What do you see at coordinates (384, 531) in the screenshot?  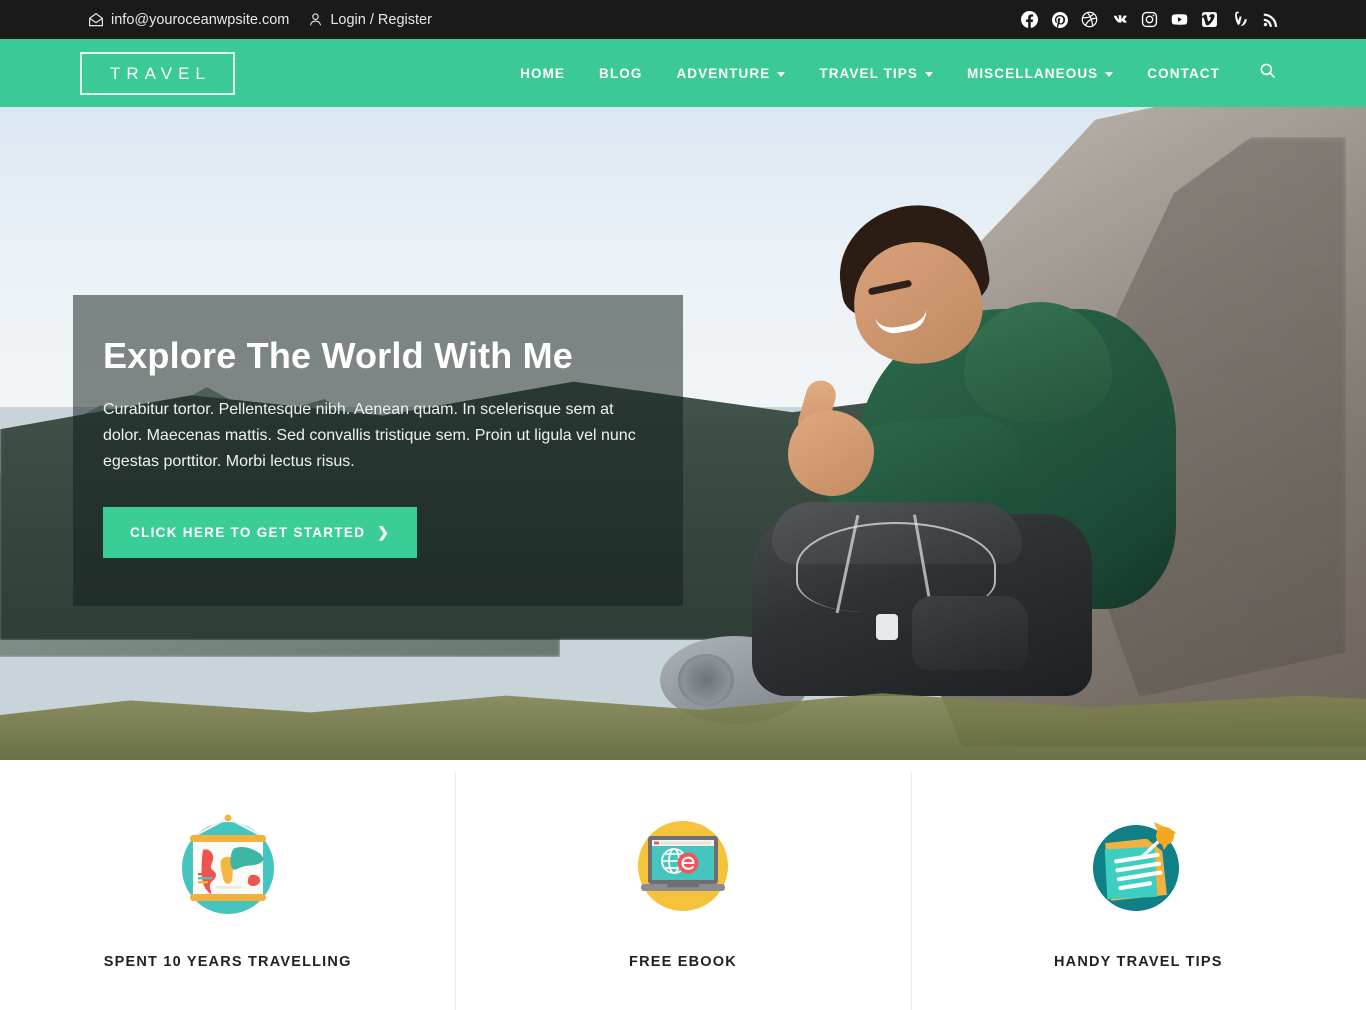 I see `chevron-right-icon: ❯` at bounding box center [384, 531].